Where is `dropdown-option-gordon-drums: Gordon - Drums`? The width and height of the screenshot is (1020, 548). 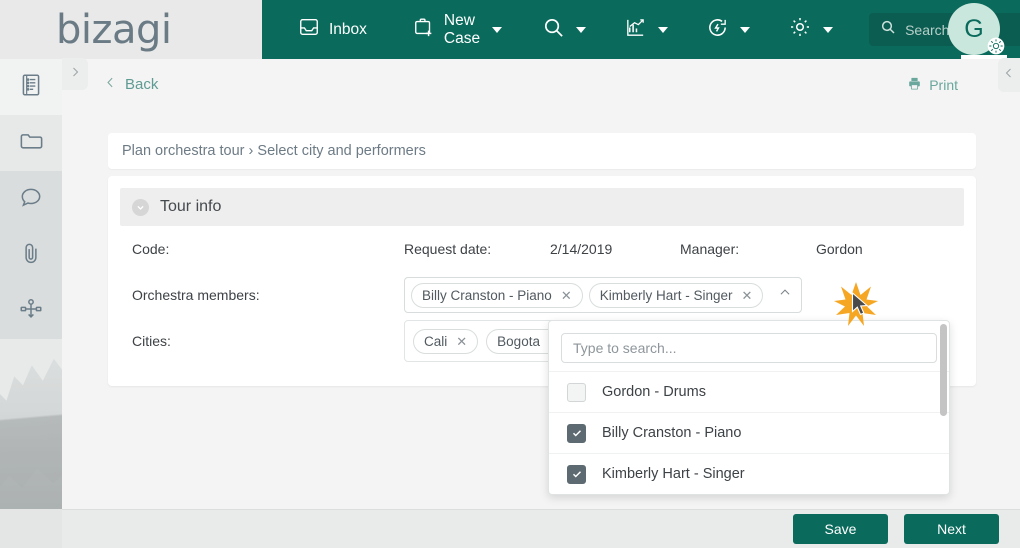 dropdown-option-gordon-drums: Gordon - Drums is located at coordinates (749, 391).